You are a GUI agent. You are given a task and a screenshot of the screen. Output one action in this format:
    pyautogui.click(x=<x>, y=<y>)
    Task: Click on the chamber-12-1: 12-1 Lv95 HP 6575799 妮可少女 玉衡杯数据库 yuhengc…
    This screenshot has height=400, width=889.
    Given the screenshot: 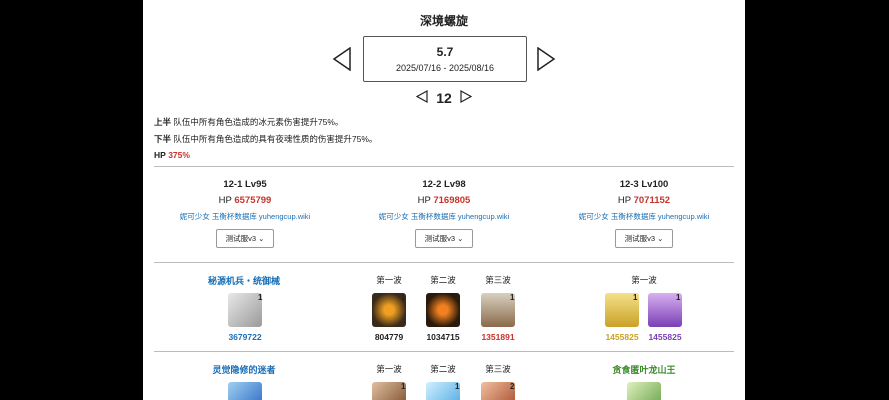 What is the action you would take?
    pyautogui.click(x=245, y=213)
    